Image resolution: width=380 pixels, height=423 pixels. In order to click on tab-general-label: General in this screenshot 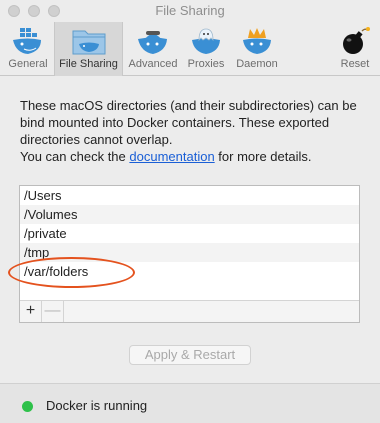, I will do `click(28, 64)`.